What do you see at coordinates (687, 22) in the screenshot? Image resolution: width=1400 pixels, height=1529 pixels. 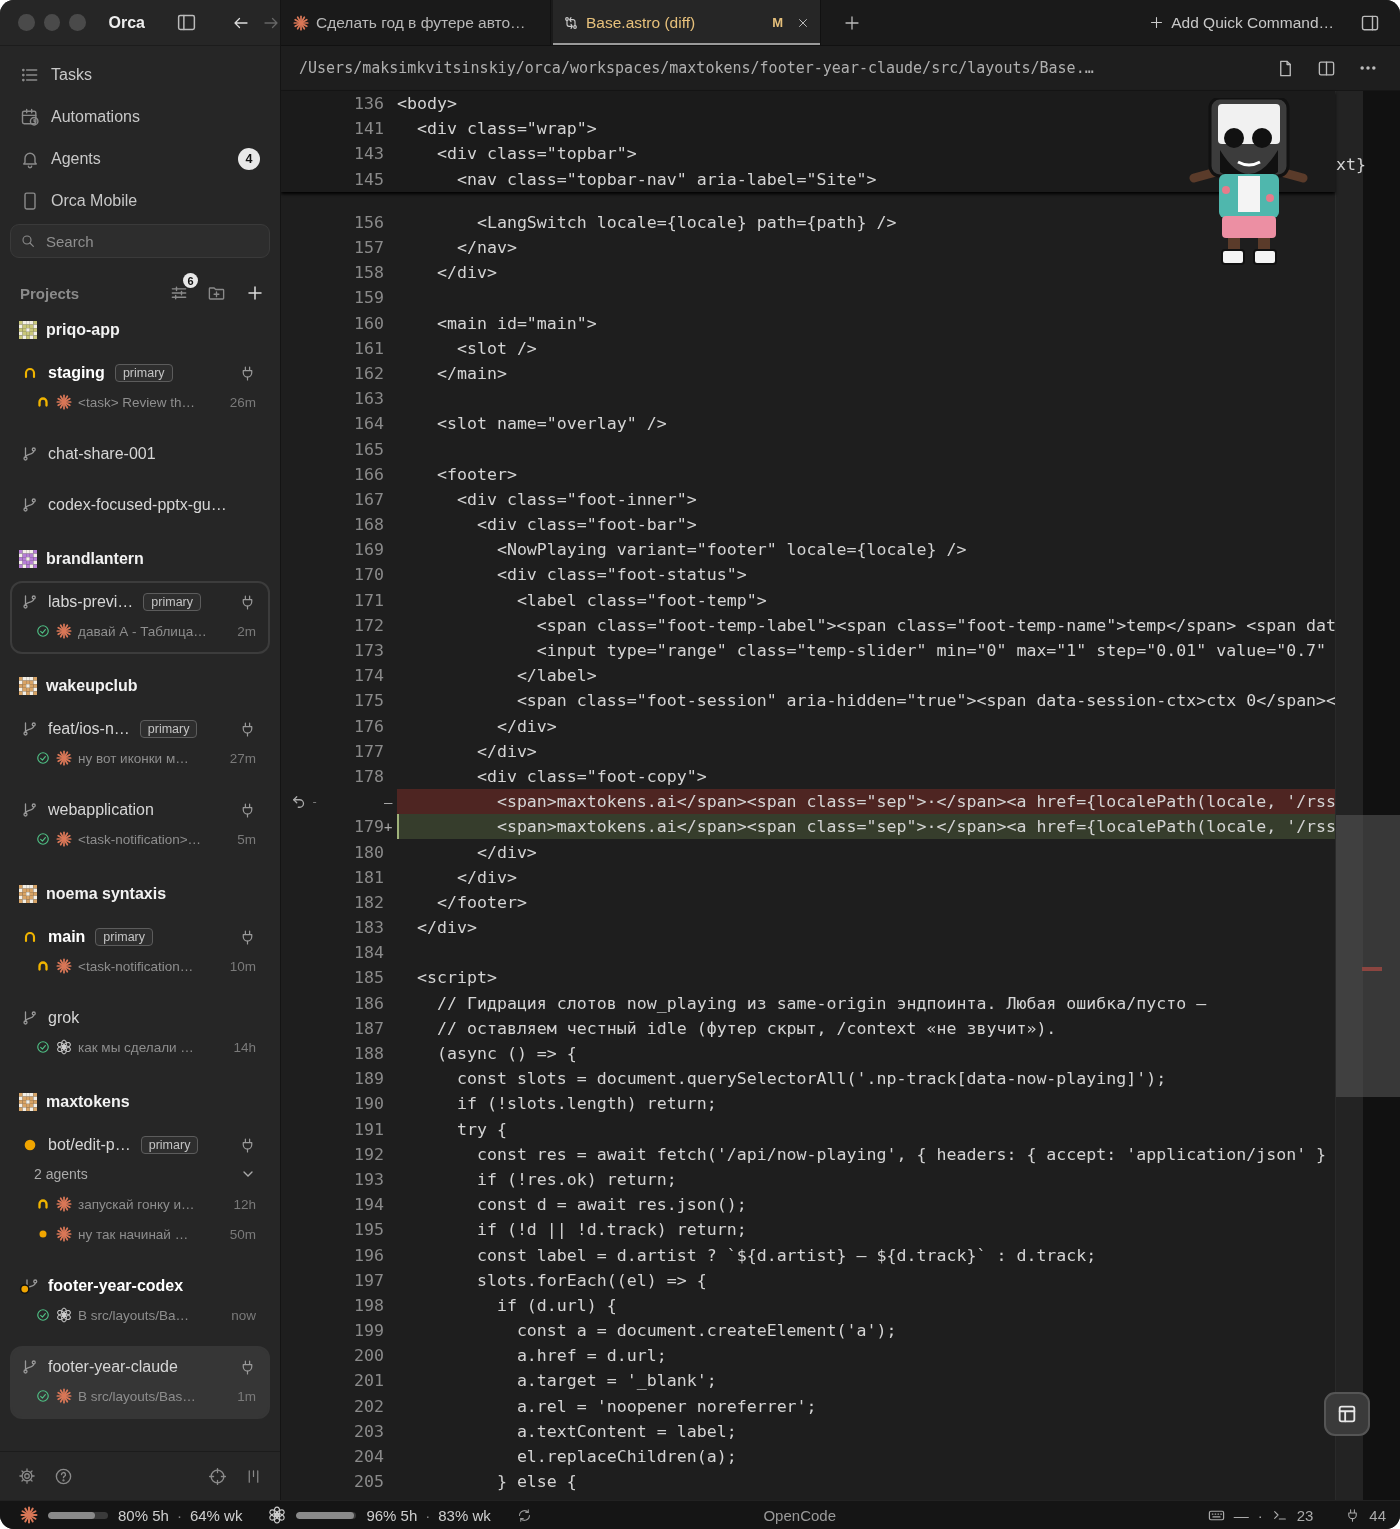 I see `editor-tab: Base.astro (diff) M` at bounding box center [687, 22].